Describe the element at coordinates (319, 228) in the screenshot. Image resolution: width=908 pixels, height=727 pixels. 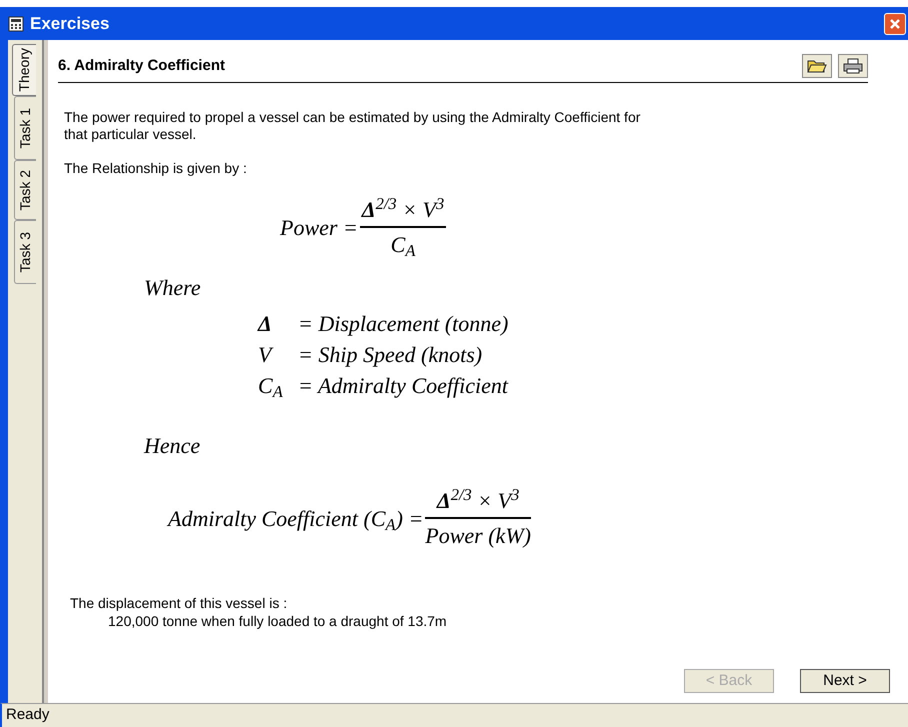
I see `formula-lhs: Power =` at that location.